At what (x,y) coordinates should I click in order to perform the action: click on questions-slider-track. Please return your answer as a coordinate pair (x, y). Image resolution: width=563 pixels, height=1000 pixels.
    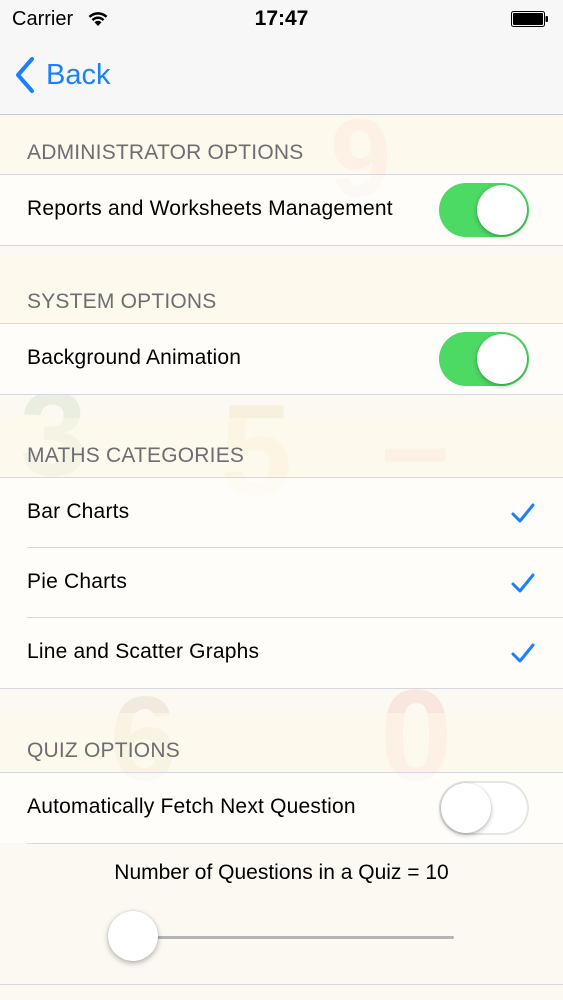
    Looking at the image, I should click on (293, 937).